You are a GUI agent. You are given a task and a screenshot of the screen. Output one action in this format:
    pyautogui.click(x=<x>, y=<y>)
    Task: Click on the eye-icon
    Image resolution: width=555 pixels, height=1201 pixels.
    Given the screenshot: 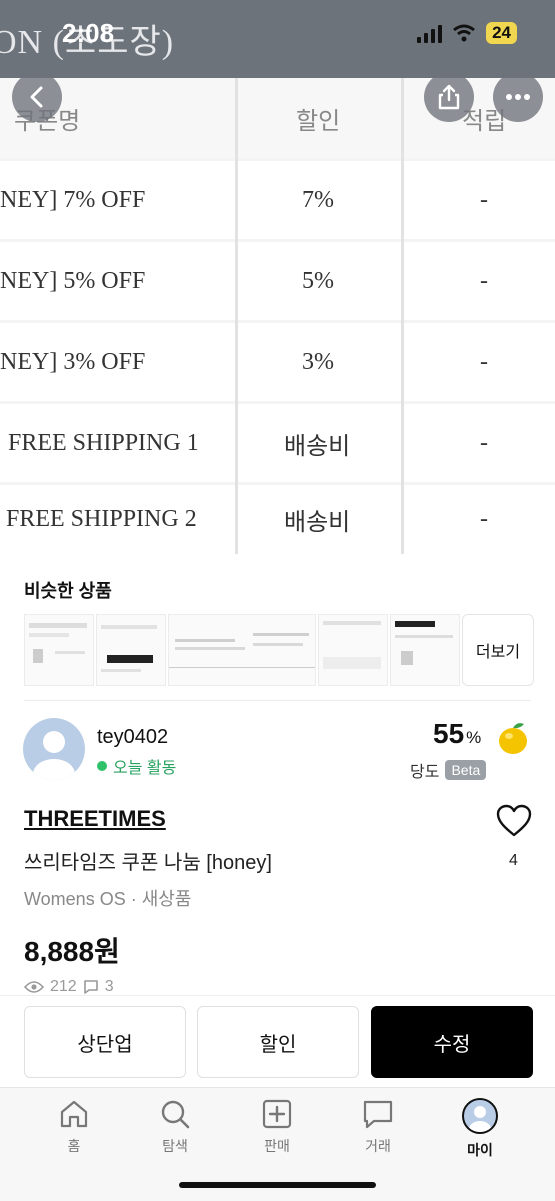 What is the action you would take?
    pyautogui.click(x=34, y=987)
    